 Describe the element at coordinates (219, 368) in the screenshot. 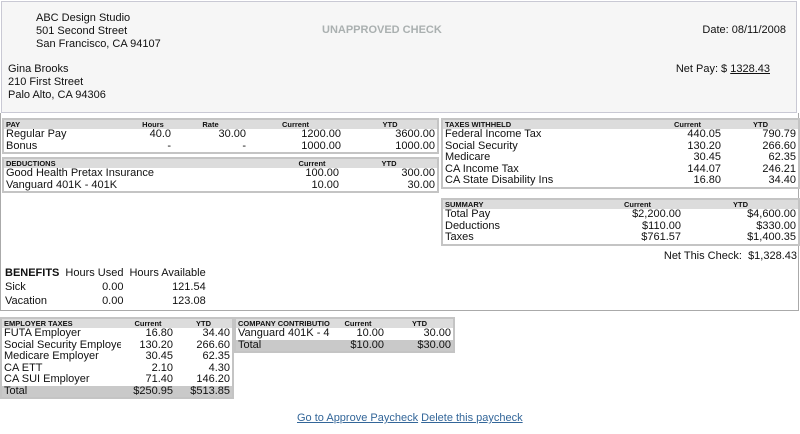

I see `table-row-cell: 4.30` at that location.